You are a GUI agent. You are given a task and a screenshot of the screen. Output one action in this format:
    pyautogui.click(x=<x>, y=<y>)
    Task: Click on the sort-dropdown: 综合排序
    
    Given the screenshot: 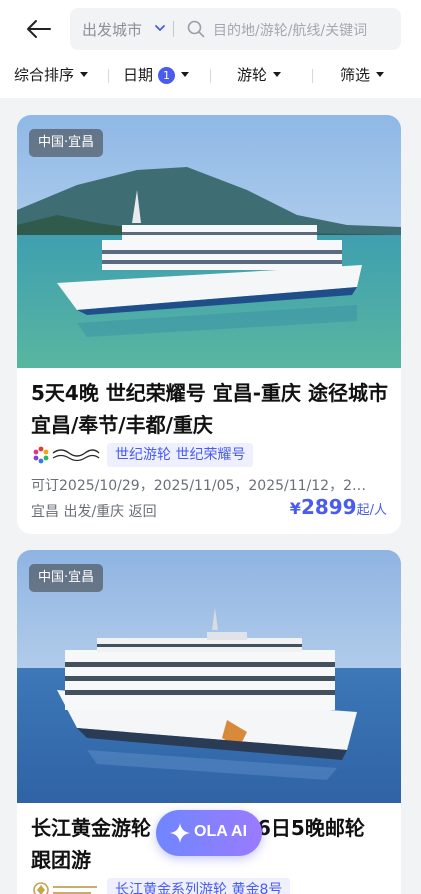 What is the action you would take?
    pyautogui.click(x=51, y=74)
    